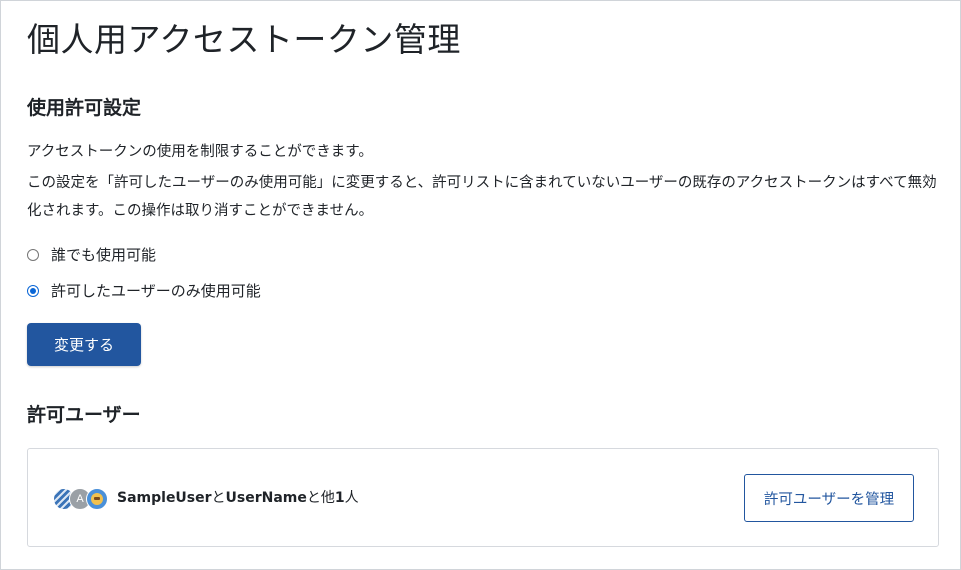 The height and width of the screenshot is (570, 961). I want to click on option-allowed-only: 許可したユーザーのみ使用可能, so click(144, 290).